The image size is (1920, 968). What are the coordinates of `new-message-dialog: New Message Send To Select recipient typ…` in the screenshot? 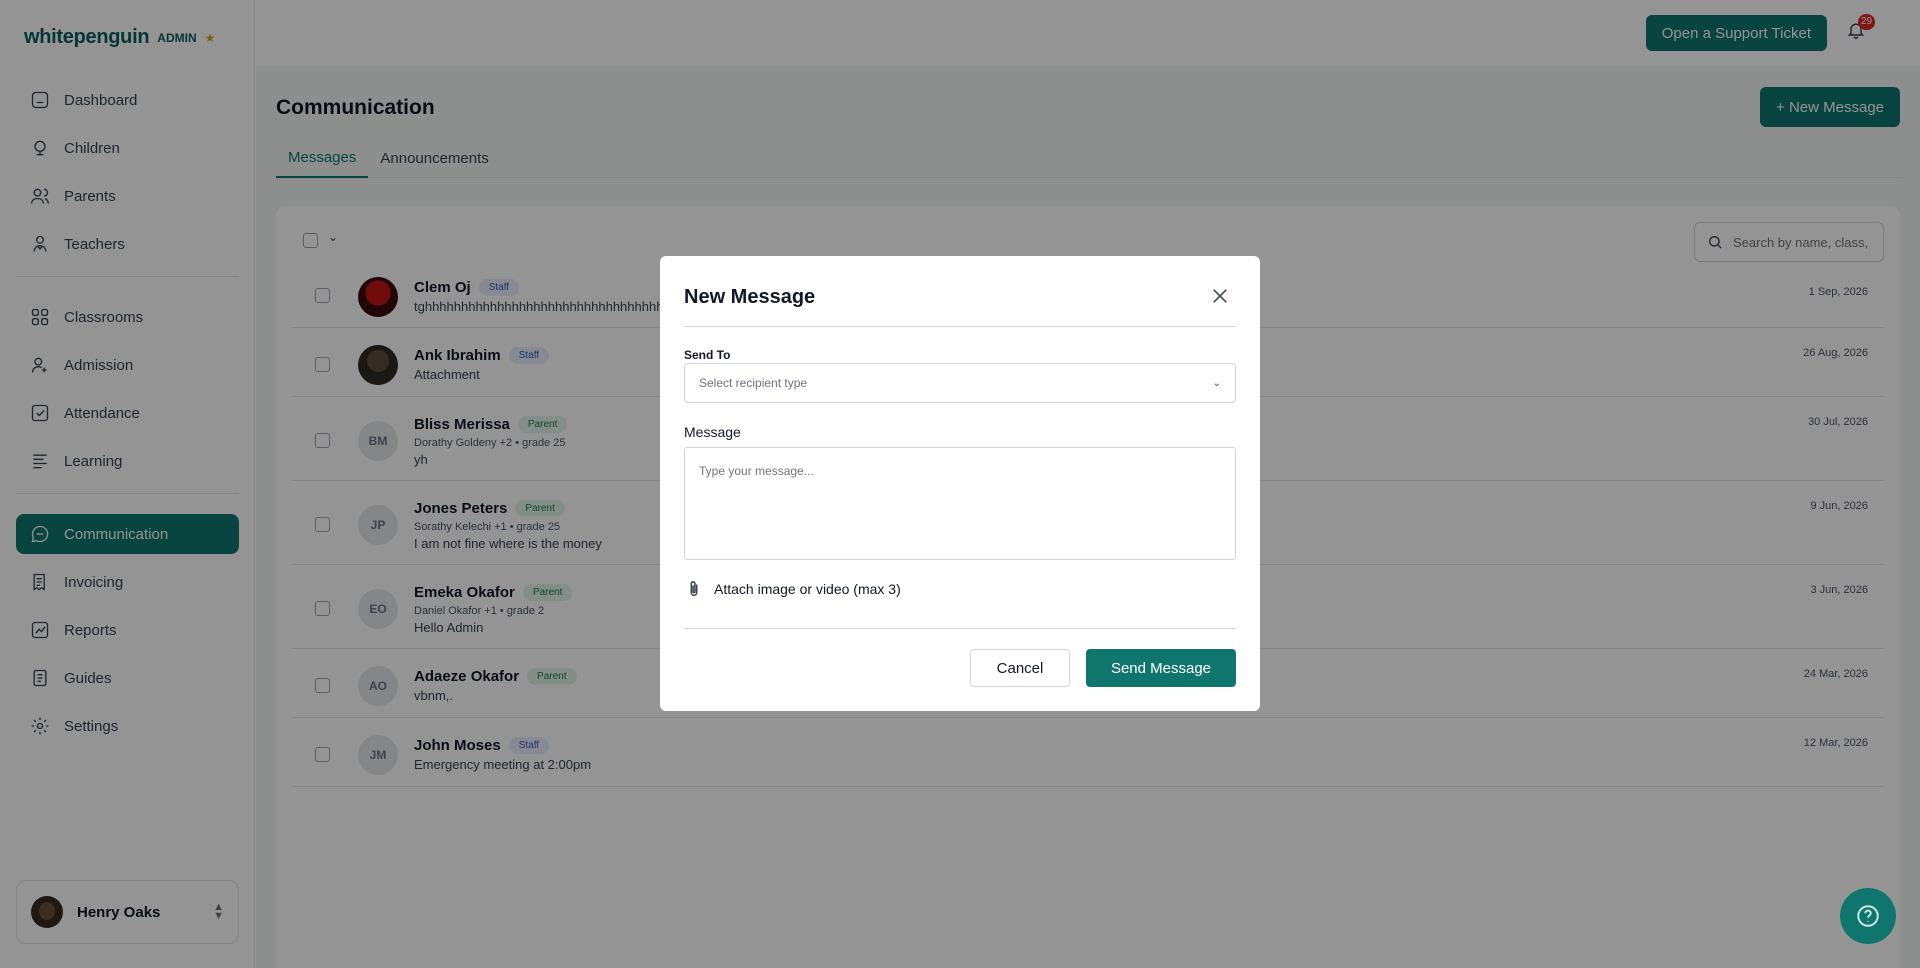 It's located at (960, 483).